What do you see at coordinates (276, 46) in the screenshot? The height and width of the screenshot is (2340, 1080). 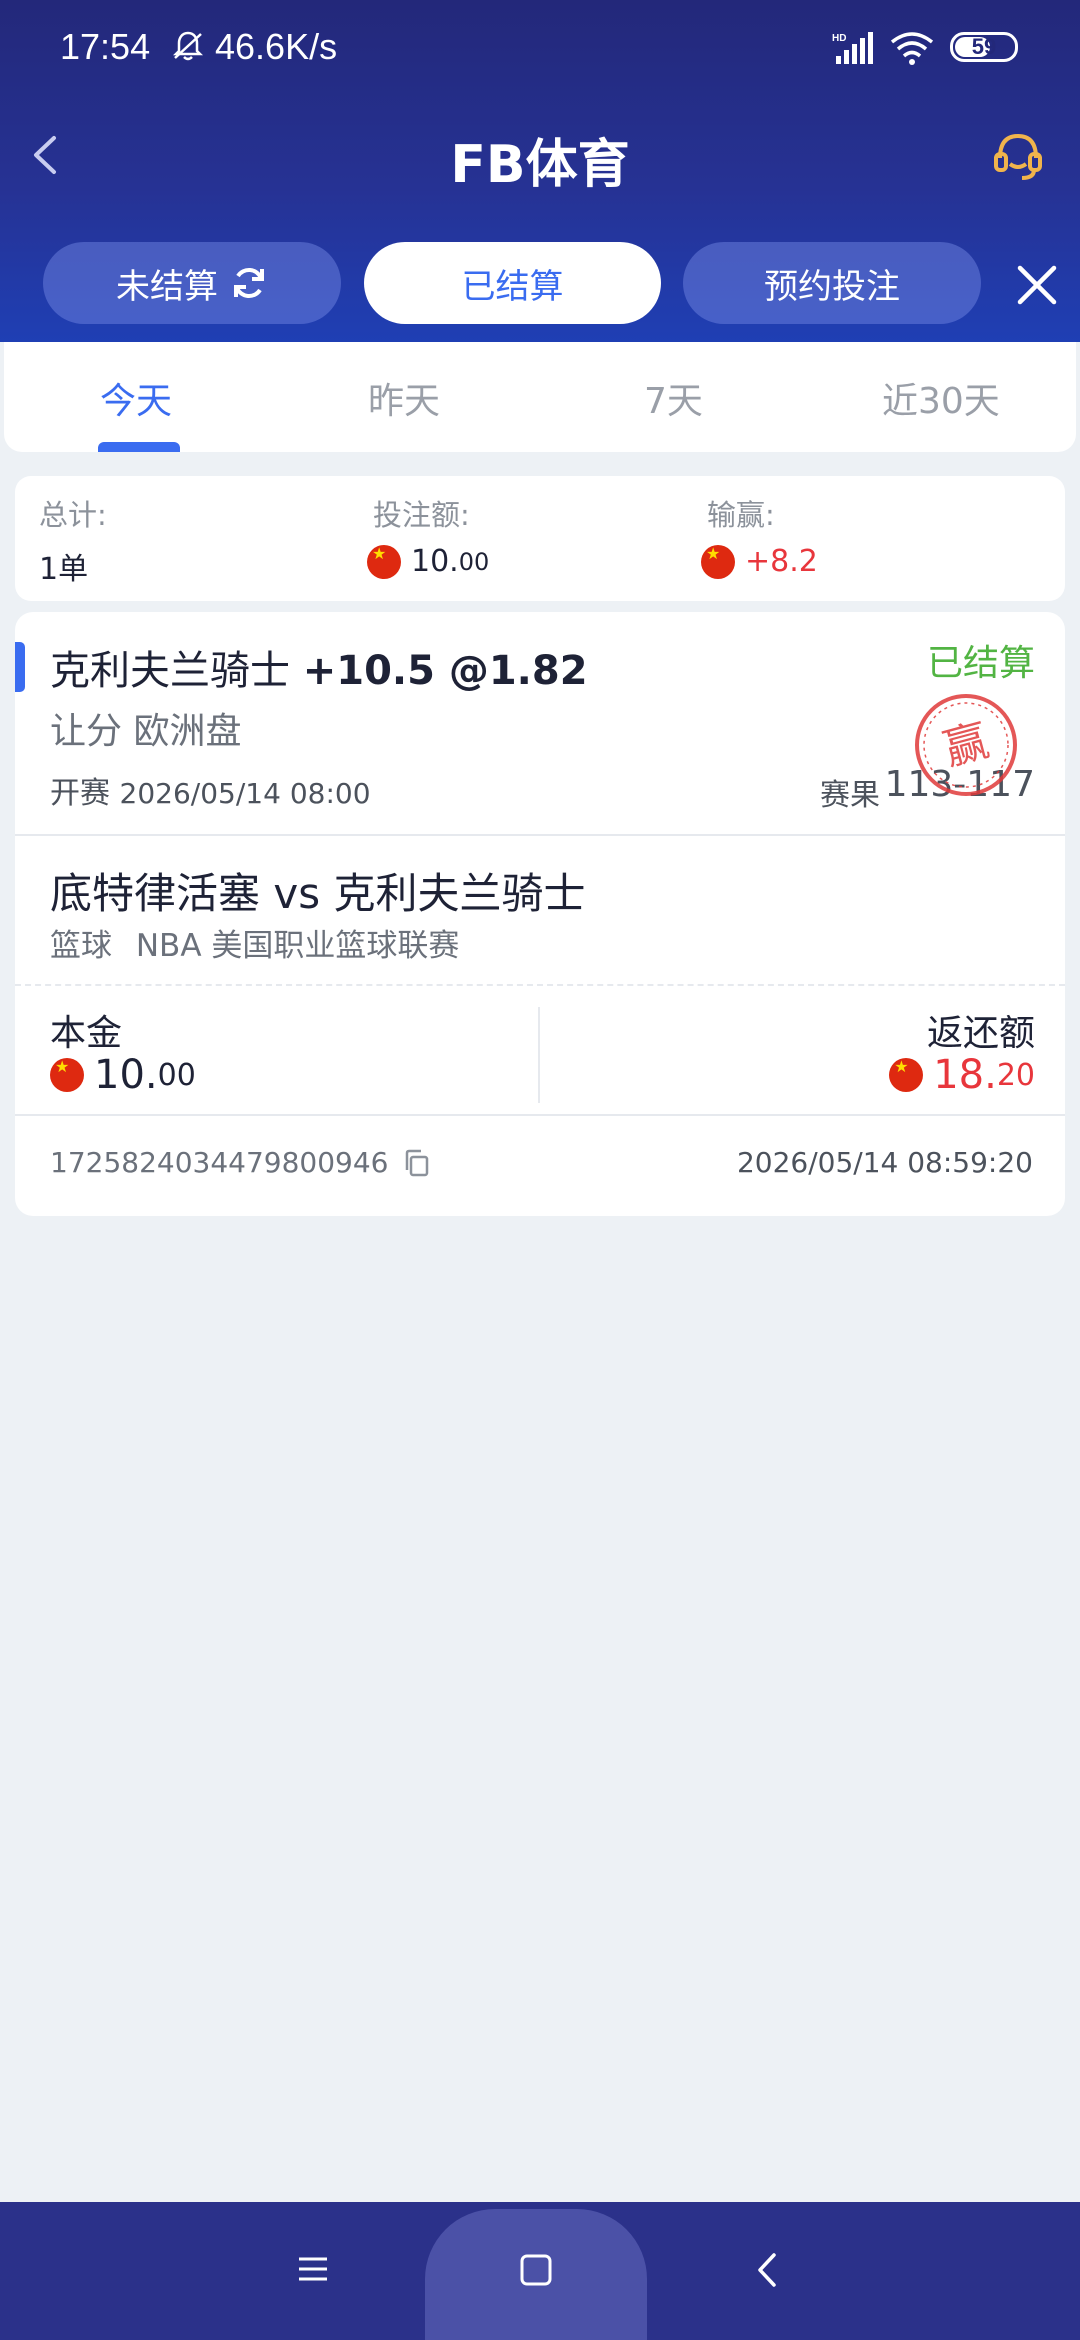 I see `network-speed: 46.6K/s` at bounding box center [276, 46].